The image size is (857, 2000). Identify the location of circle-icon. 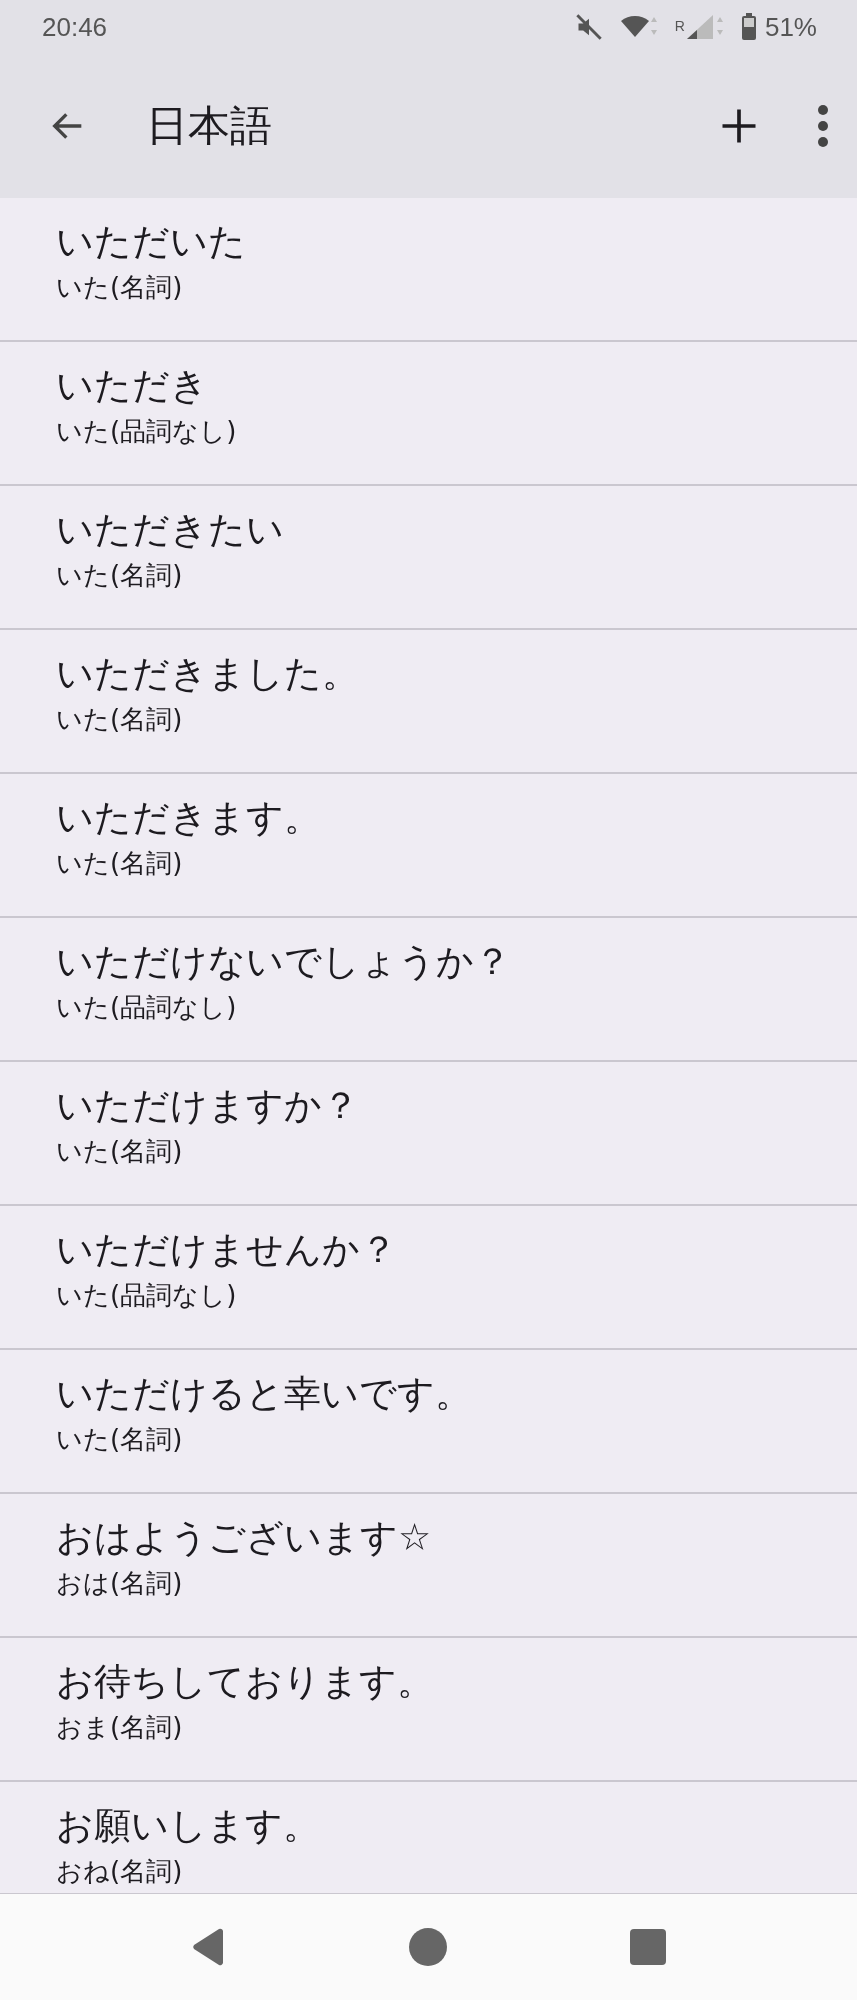
(428, 1947).